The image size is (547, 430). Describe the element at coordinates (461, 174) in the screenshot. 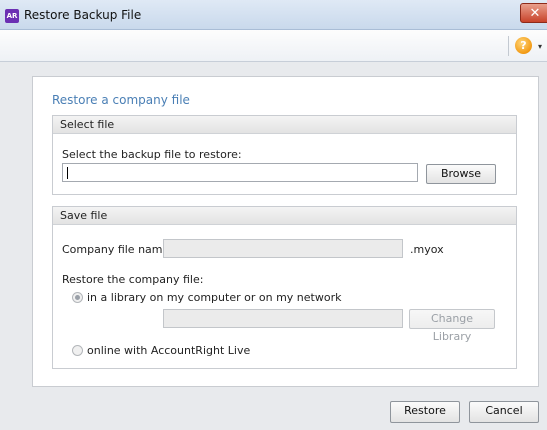

I see `browse-button: Browse` at that location.